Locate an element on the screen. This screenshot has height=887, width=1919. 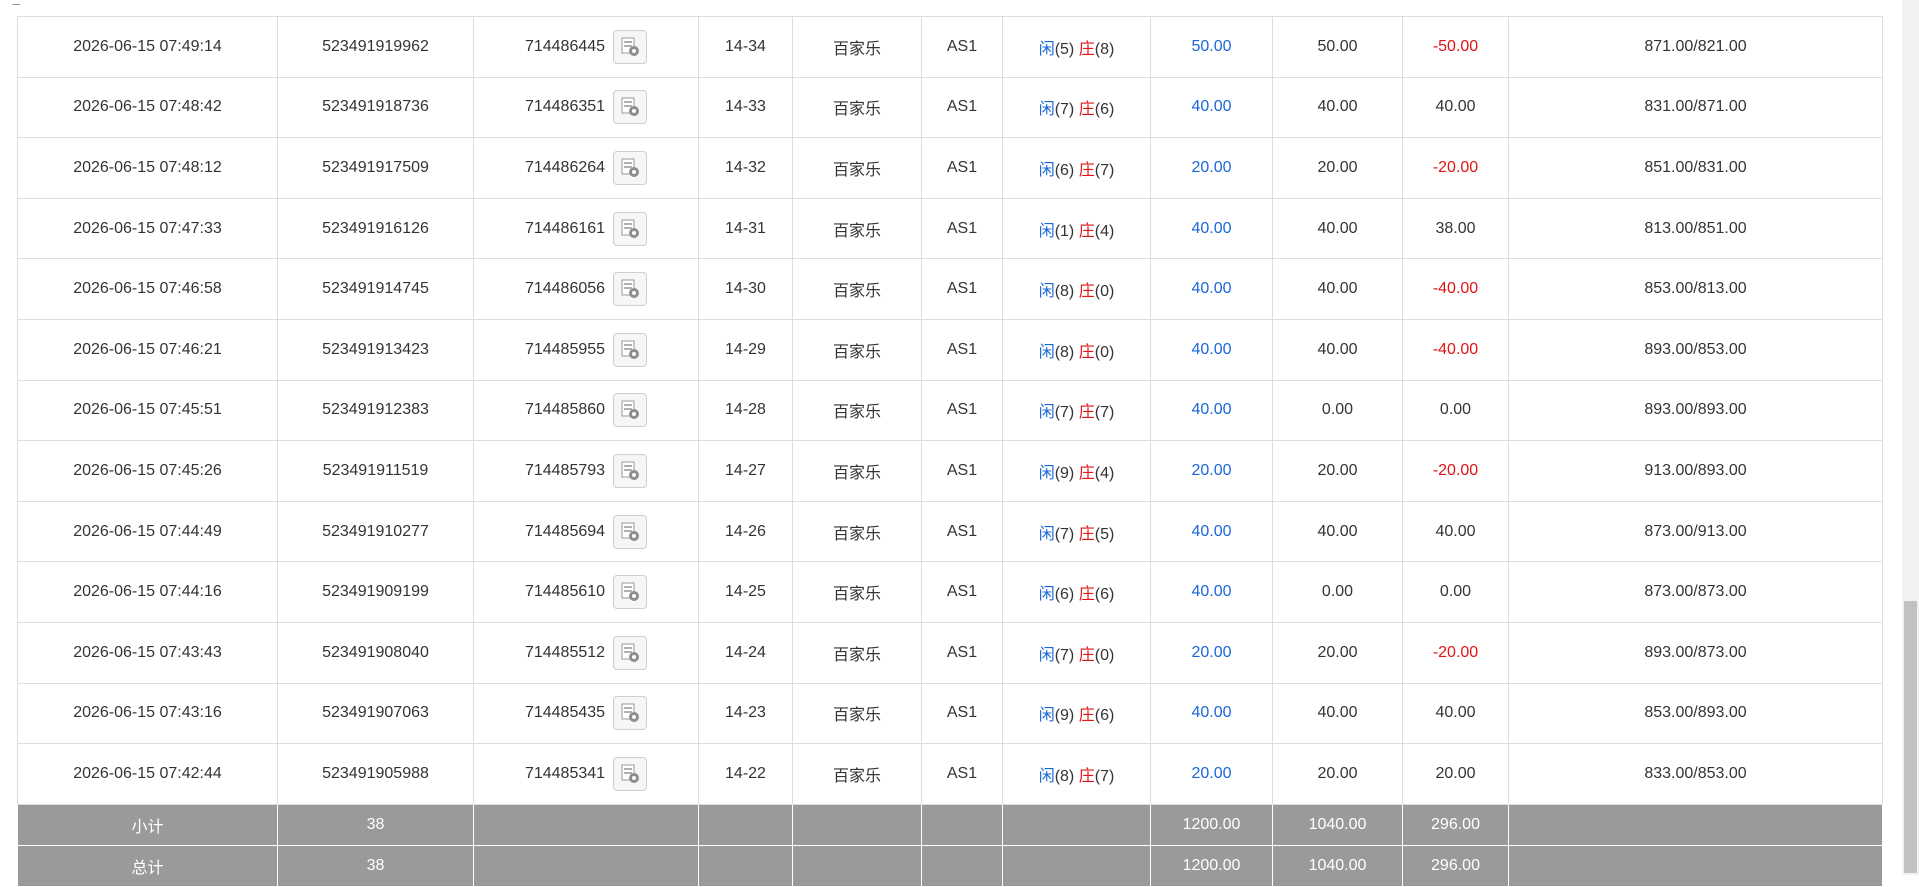
valid-bet-cell: 50.00 is located at coordinates (1337, 47).